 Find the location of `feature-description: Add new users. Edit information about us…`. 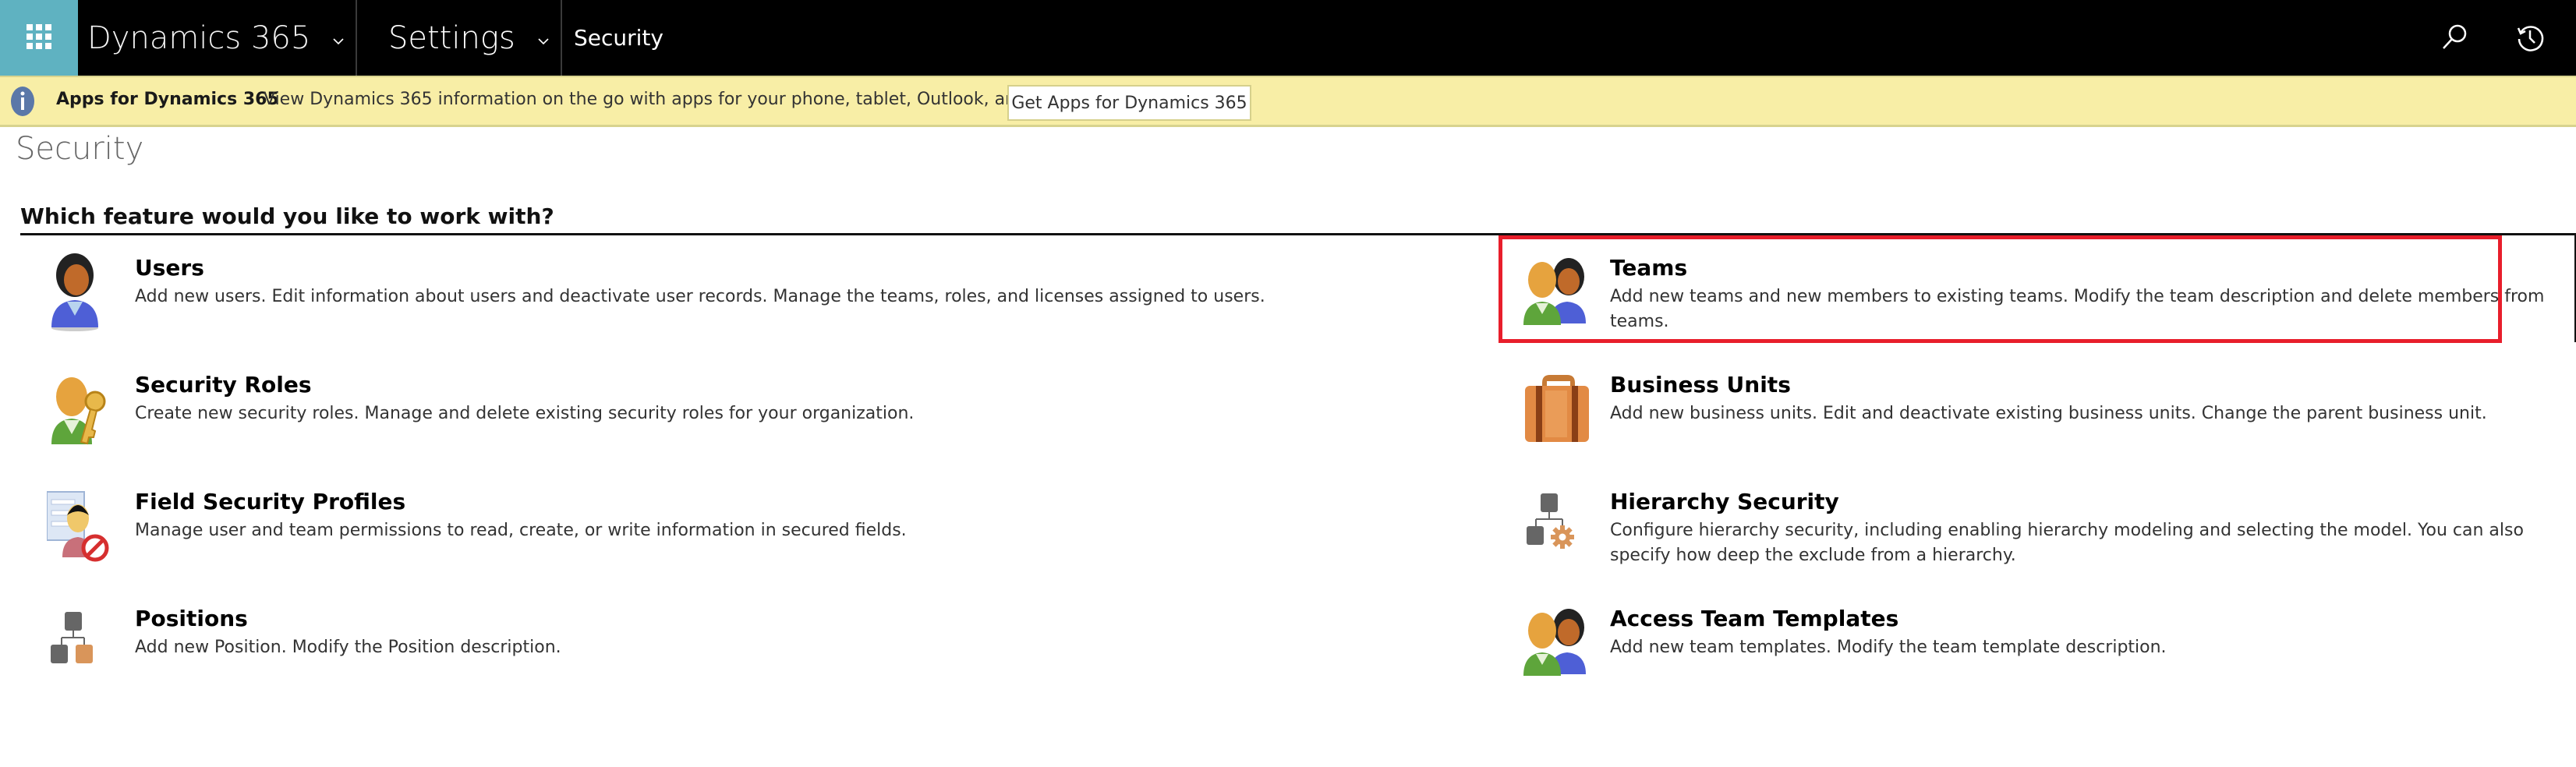

feature-description: Add new users. Edit information about us… is located at coordinates (700, 296).